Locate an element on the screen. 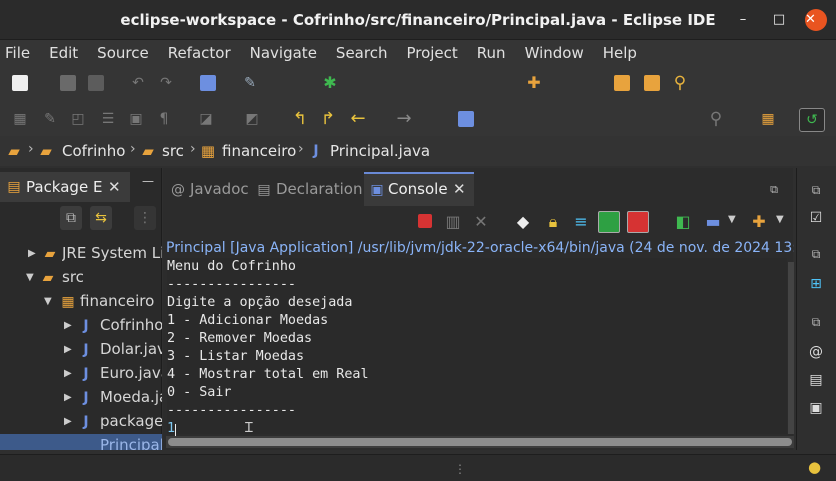  breadcrumb-item: financeiro is located at coordinates (259, 151).